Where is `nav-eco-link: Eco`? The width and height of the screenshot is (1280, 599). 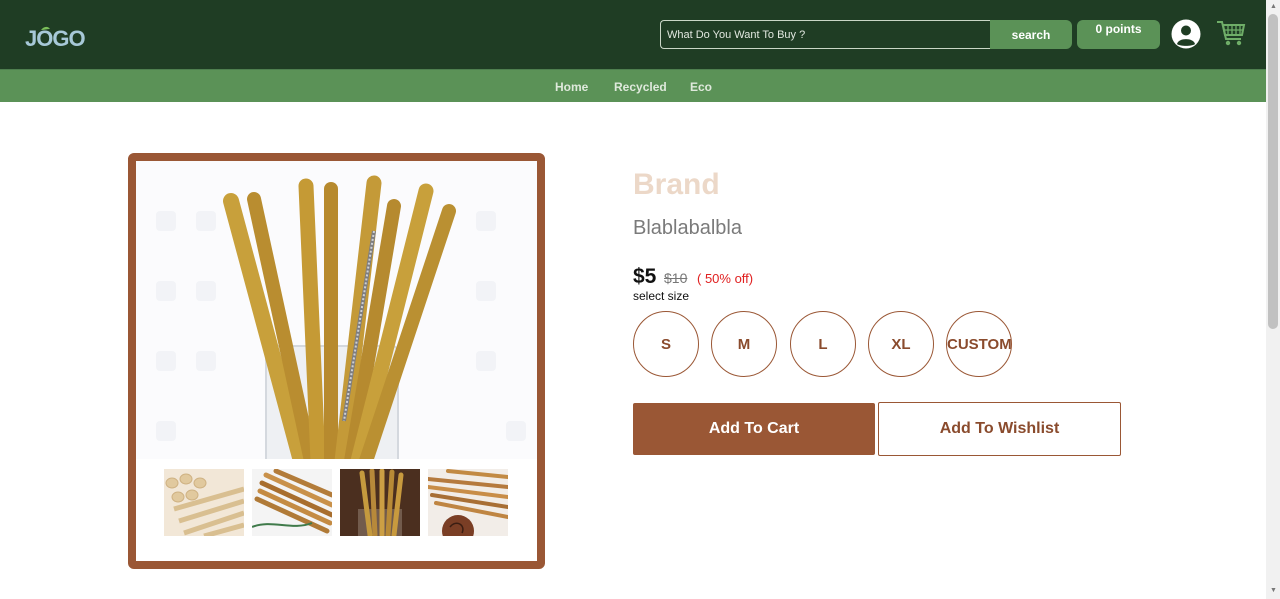 nav-eco-link: Eco is located at coordinates (701, 87).